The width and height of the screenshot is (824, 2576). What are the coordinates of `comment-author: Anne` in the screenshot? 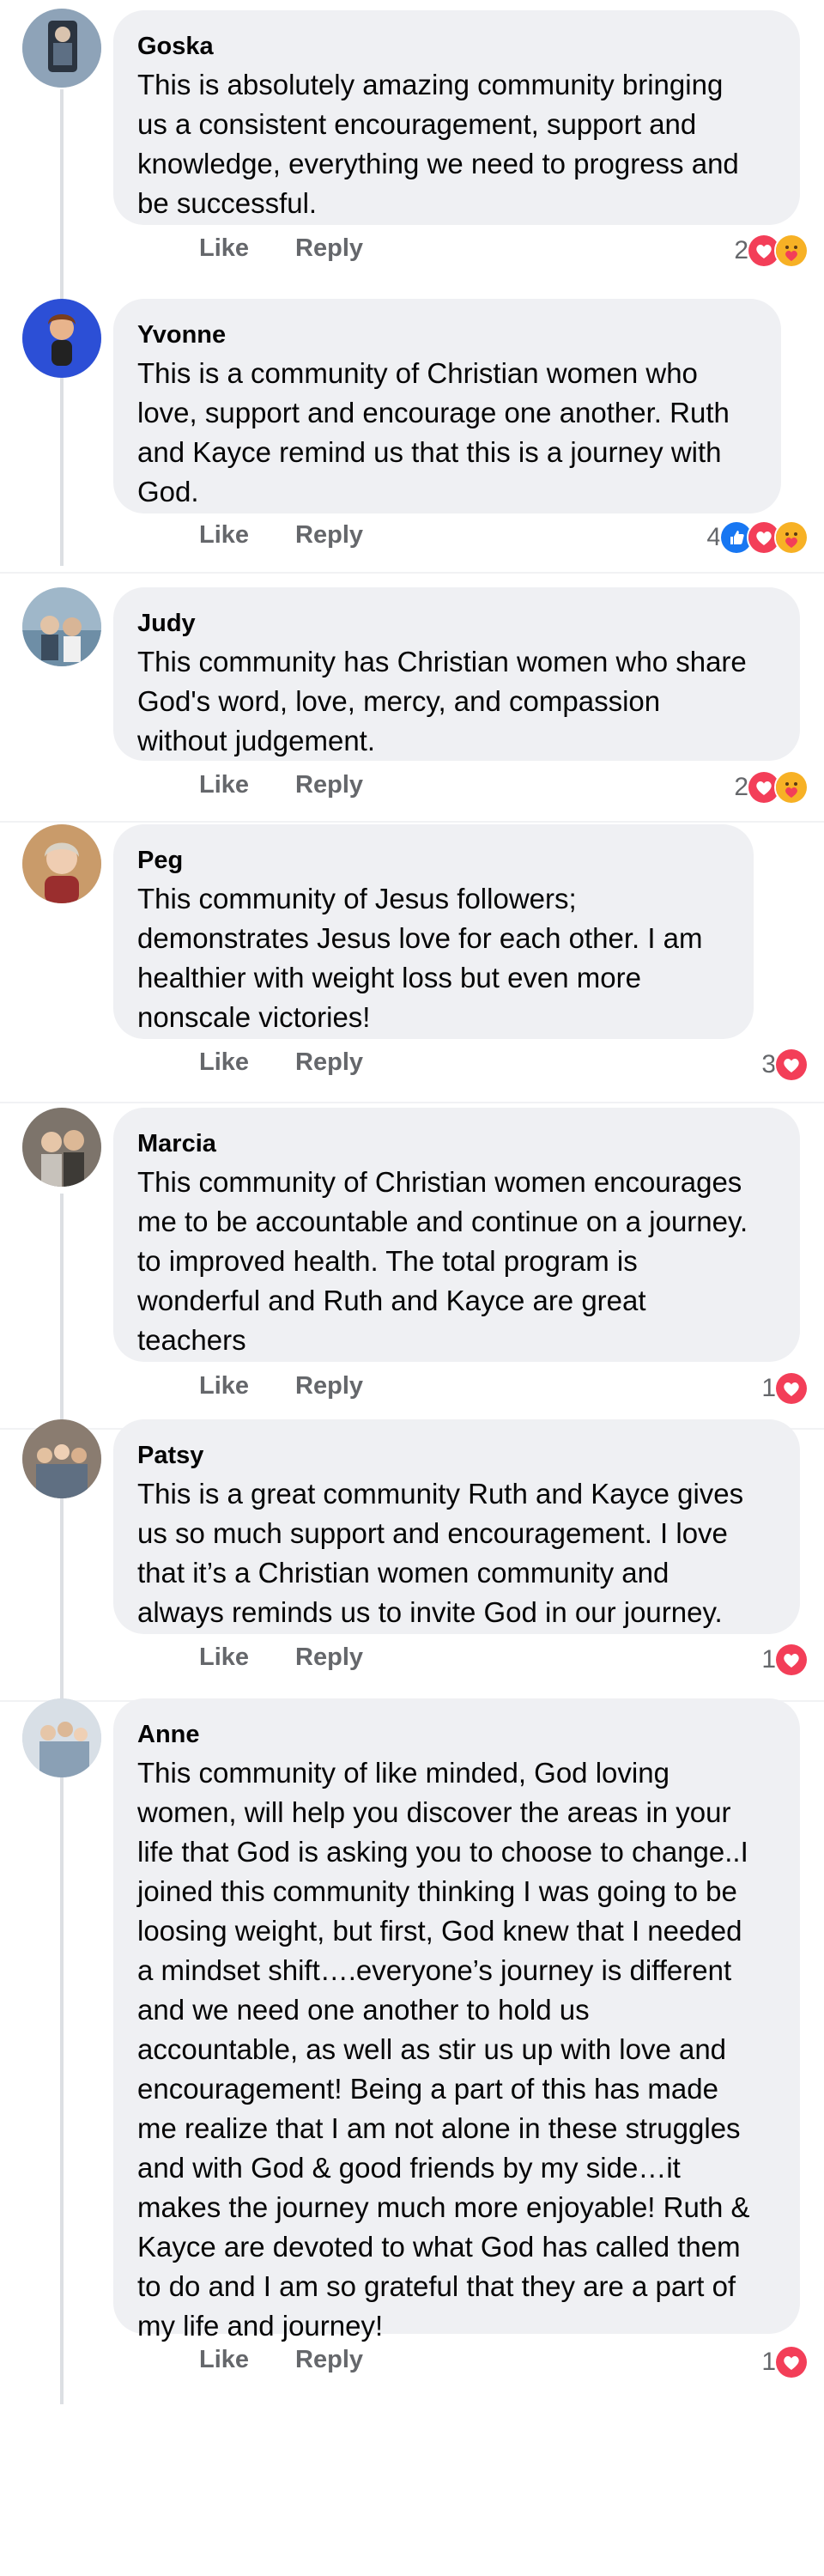 It's located at (455, 1734).